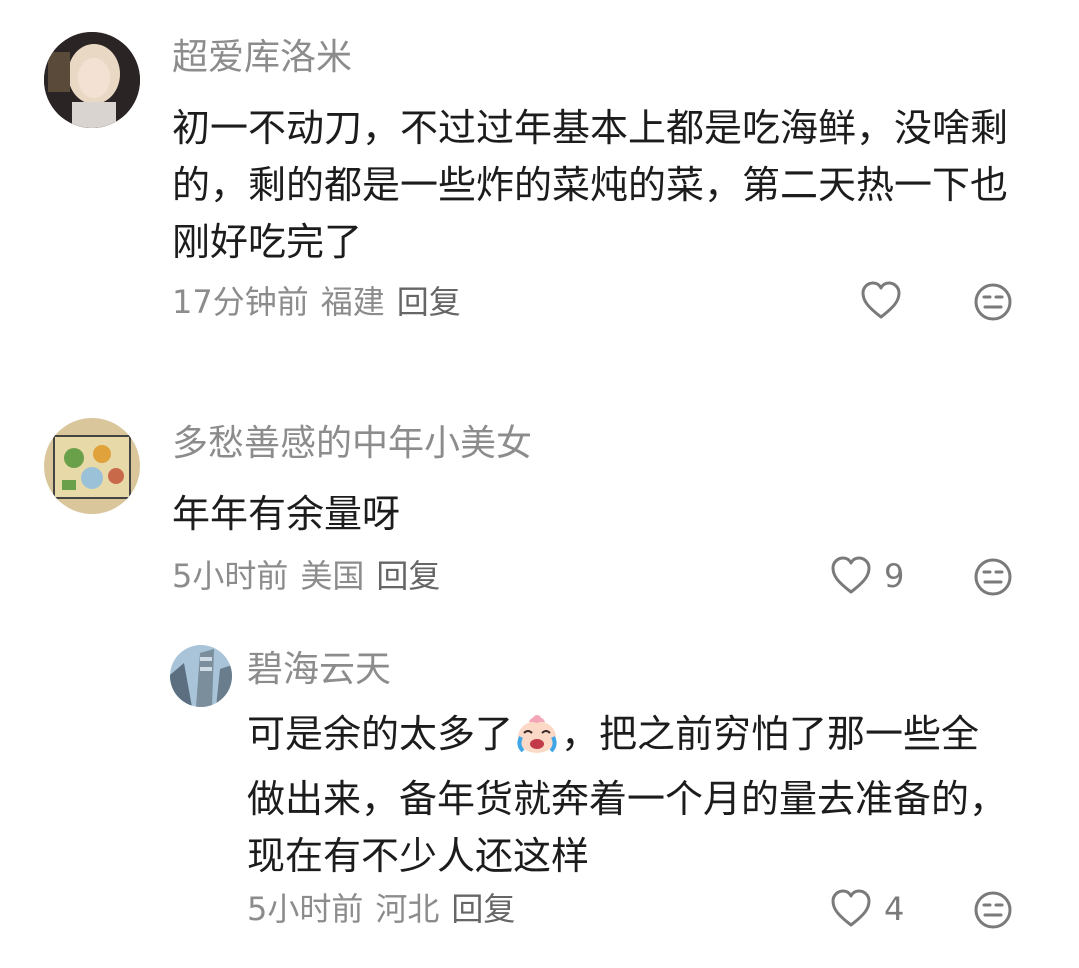  I want to click on comment-meta: 5小时前 河北 回复, so click(387, 909).